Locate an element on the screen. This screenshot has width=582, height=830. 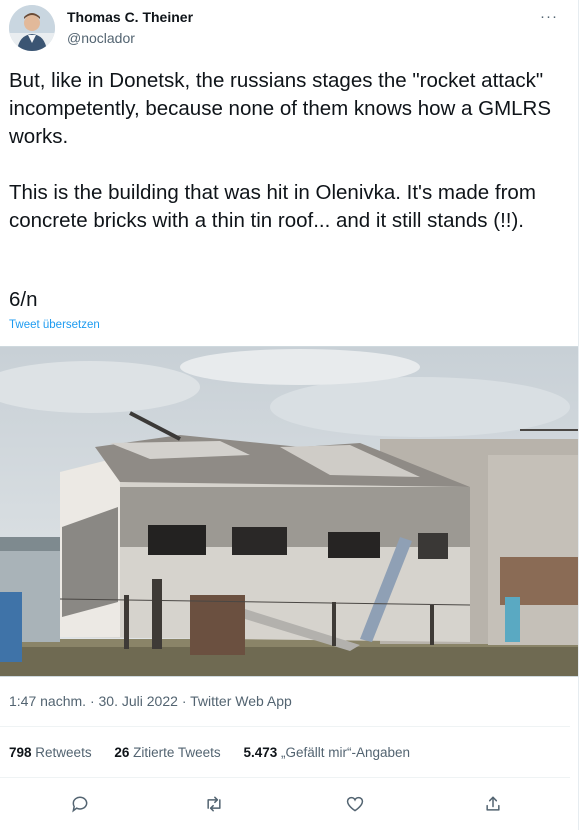
retweets-count: 798 is located at coordinates (20, 752).